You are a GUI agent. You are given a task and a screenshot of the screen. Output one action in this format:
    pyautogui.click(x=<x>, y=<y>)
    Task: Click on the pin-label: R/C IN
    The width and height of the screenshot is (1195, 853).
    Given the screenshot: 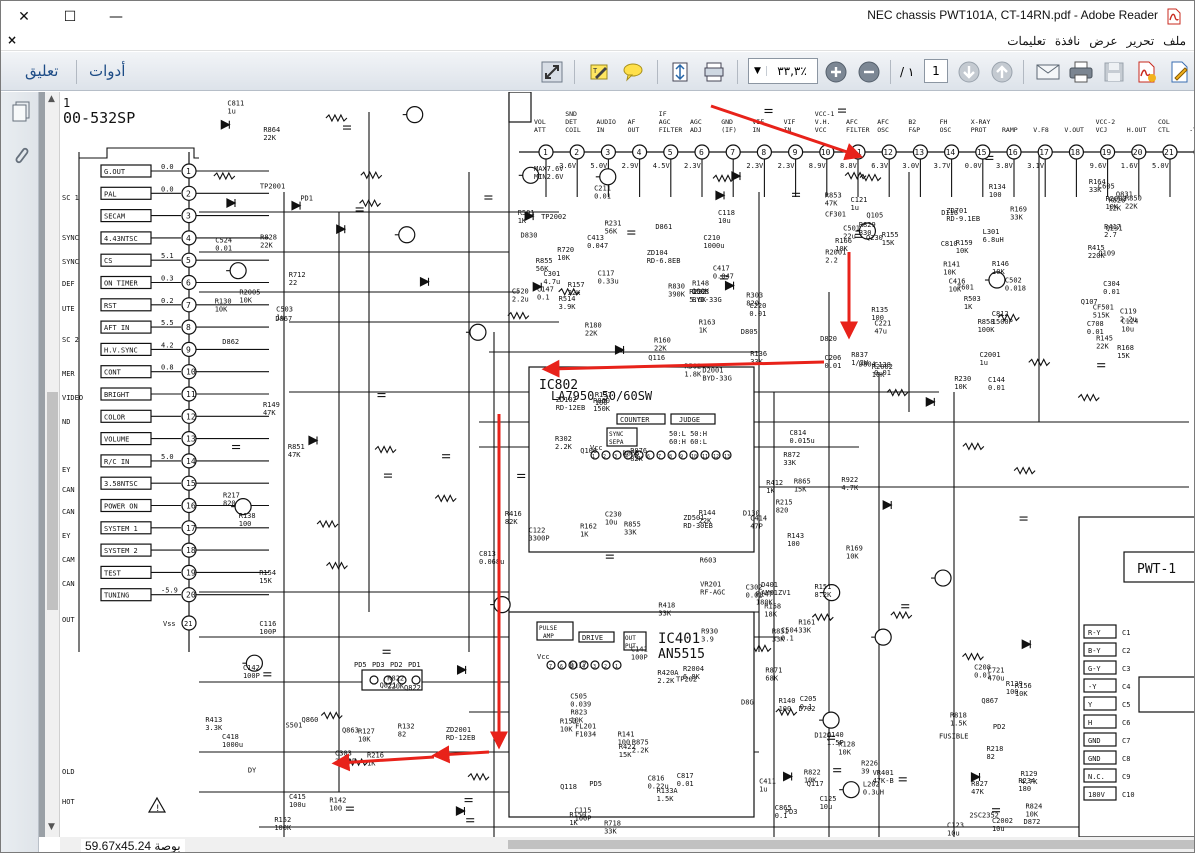 What is the action you would take?
    pyautogui.click(x=116, y=462)
    